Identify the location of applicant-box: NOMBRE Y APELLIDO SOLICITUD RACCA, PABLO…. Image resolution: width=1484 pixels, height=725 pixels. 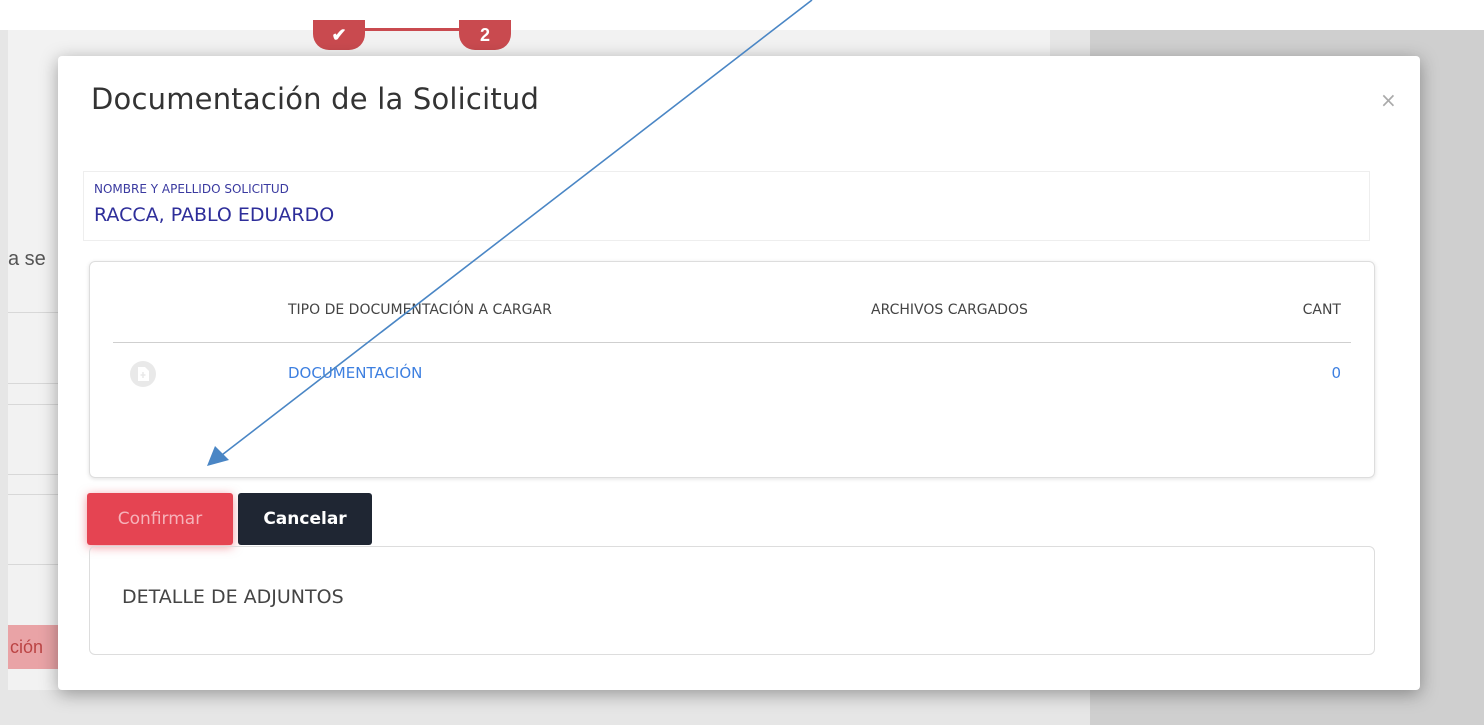
(726, 206).